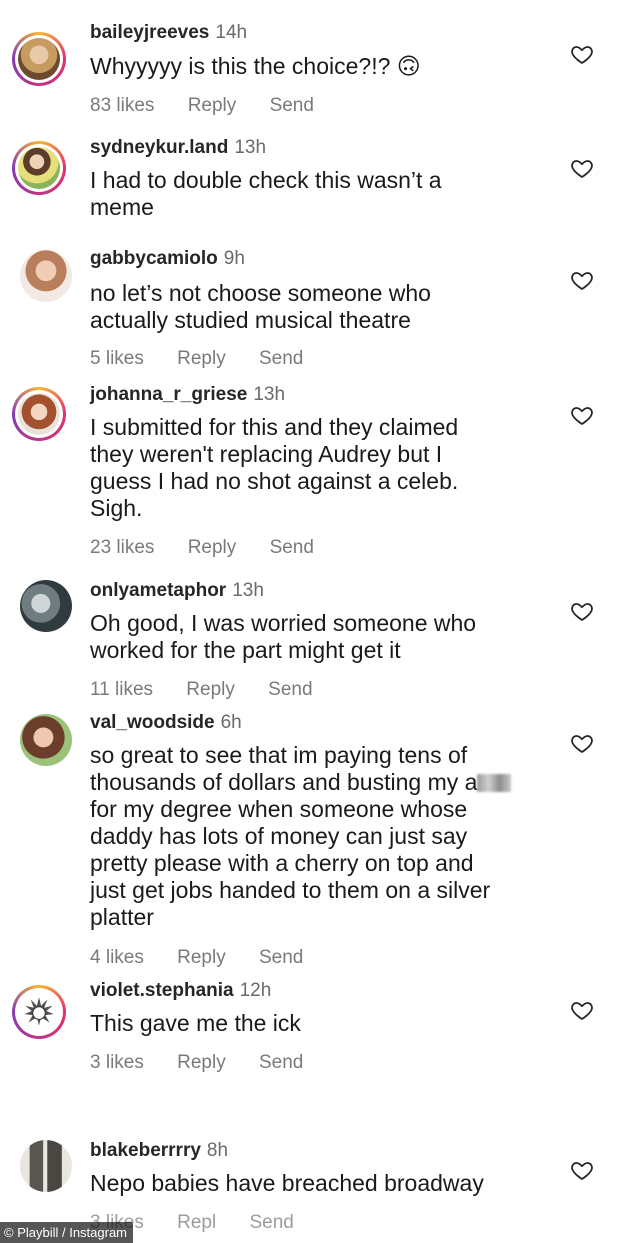 The image size is (634, 1243). I want to click on comment-actions: 23 likes Reply Send, so click(202, 548).